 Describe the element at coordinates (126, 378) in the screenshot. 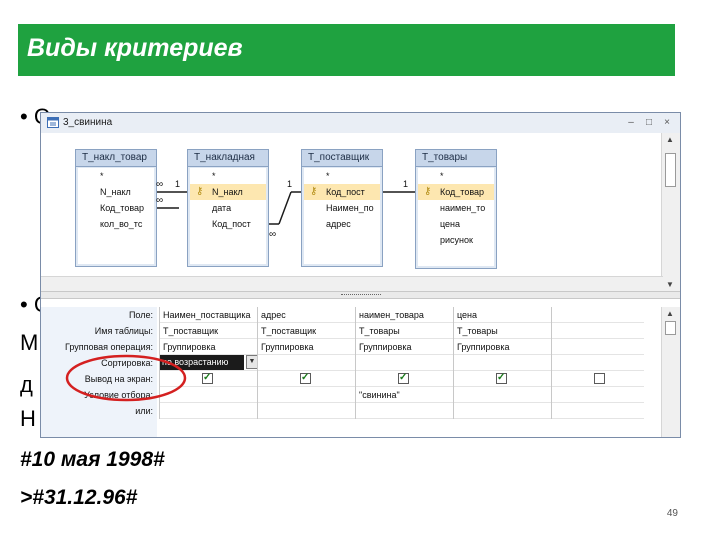

I see `highlight-circle` at that location.